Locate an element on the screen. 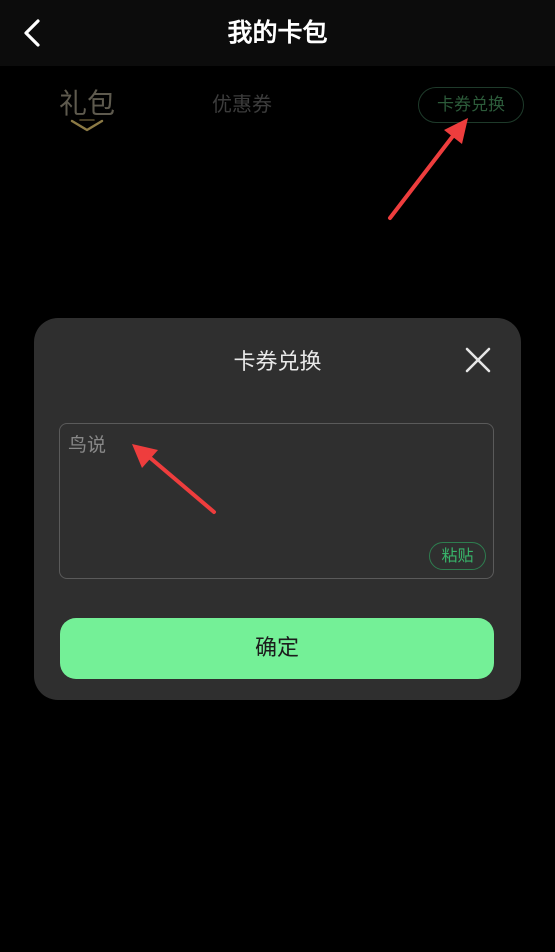  close-button is located at coordinates (478, 360).